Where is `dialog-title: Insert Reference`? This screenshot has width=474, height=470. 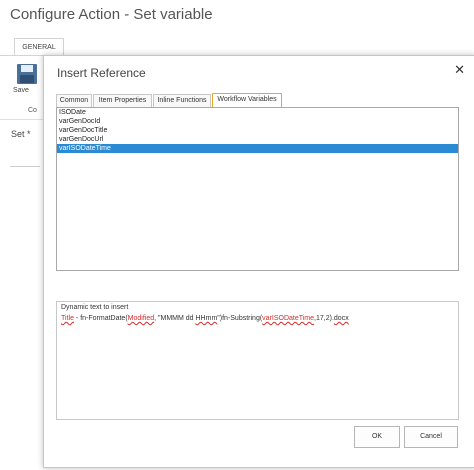
dialog-title: Insert Reference is located at coordinates (101, 73).